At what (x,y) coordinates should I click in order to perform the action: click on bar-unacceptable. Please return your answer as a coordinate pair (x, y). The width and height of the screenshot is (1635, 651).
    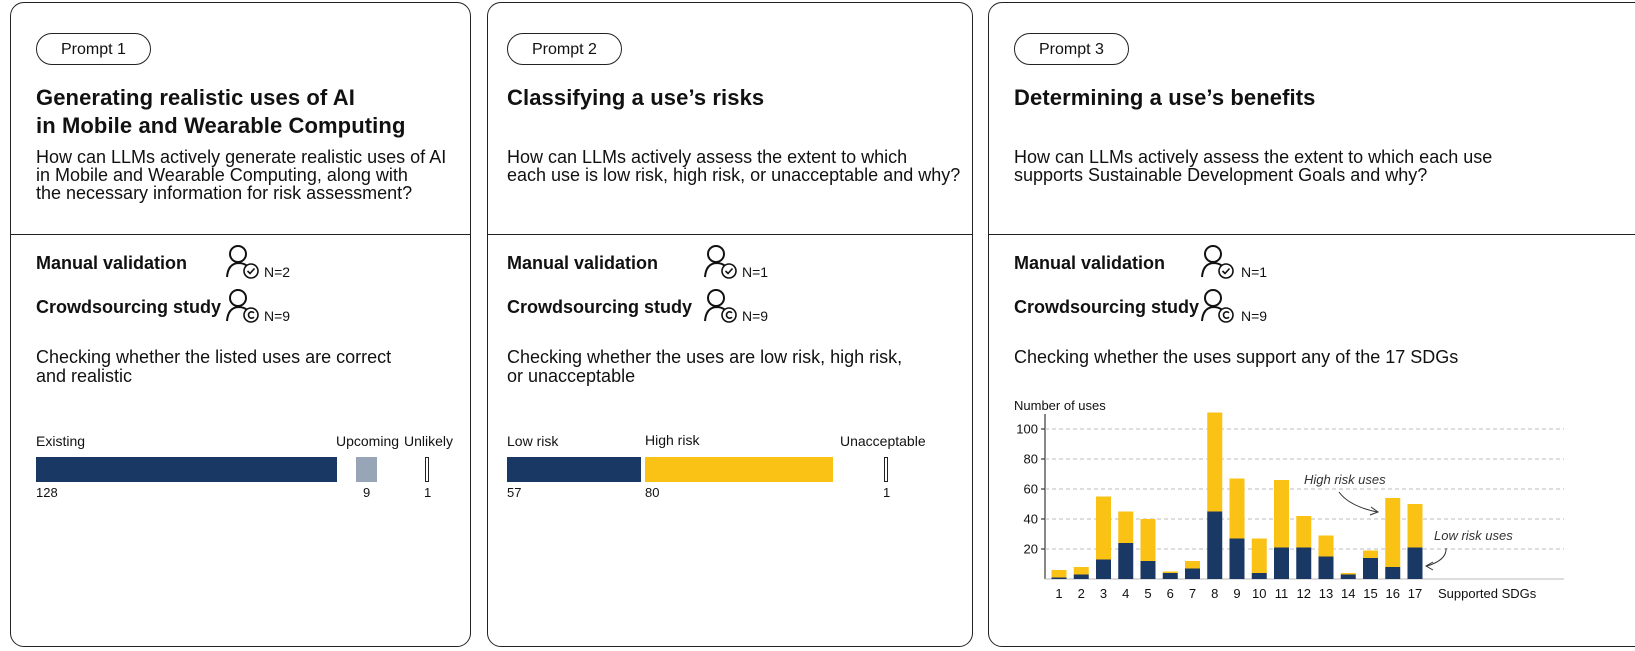
    Looking at the image, I should click on (886, 469).